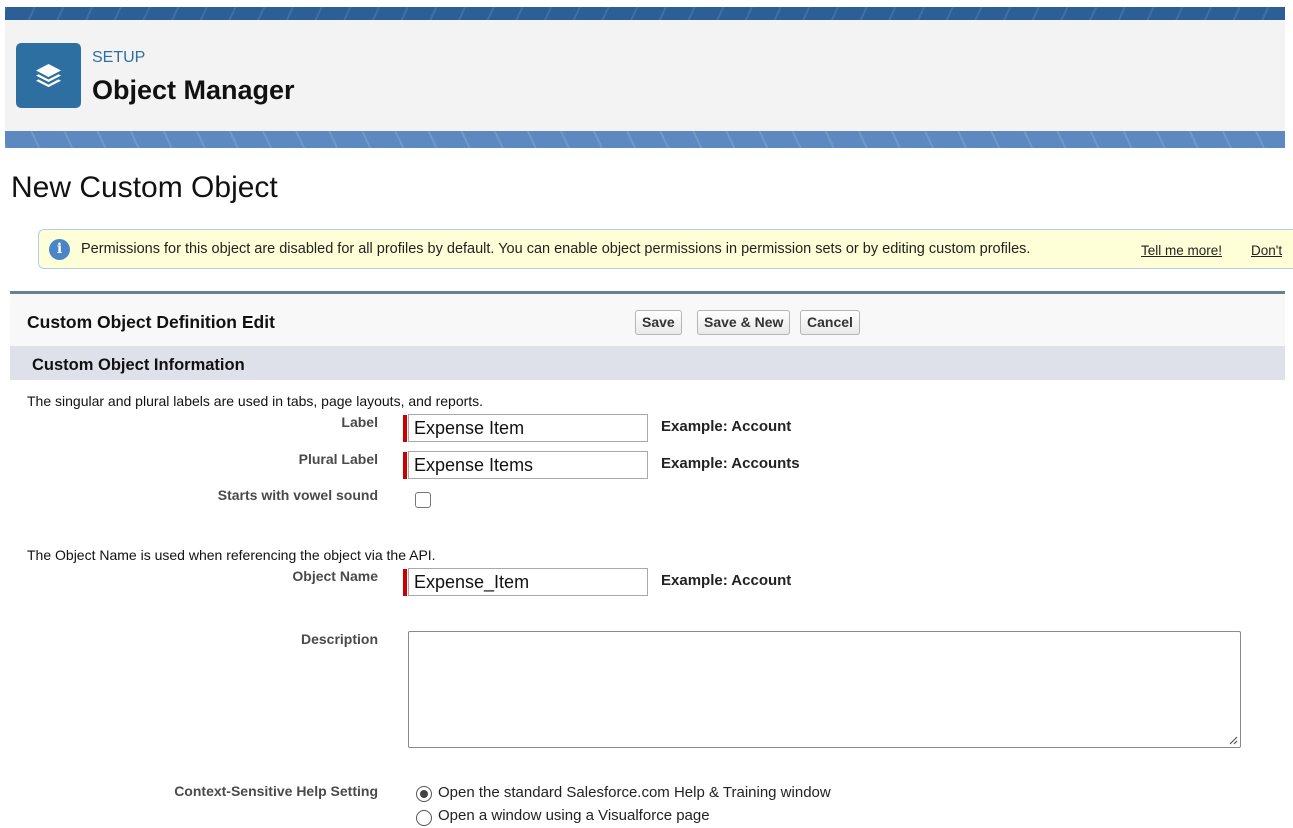  Describe the element at coordinates (276, 791) in the screenshot. I see `help-setting-field-label: Context-Sensitive Help Setting` at that location.